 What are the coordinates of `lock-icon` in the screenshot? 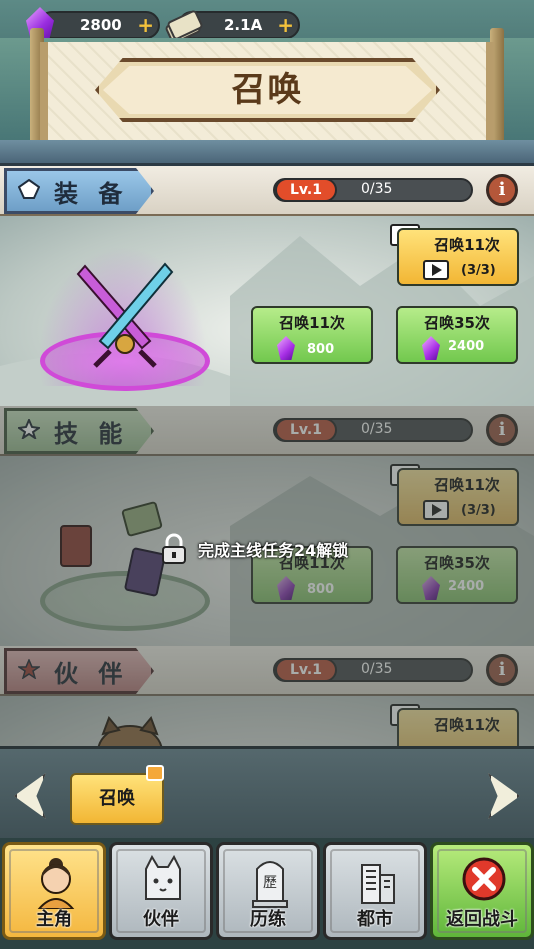 It's located at (174, 548).